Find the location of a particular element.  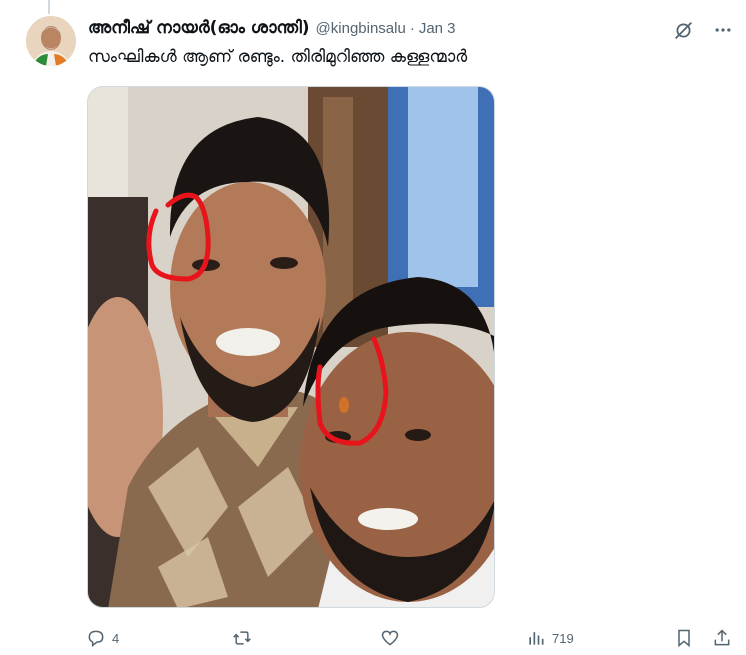

reply-icon is located at coordinates (96, 639).